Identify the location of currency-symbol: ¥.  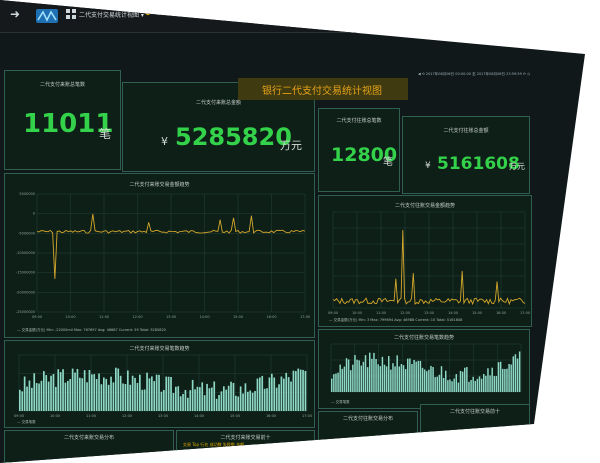
(428, 166).